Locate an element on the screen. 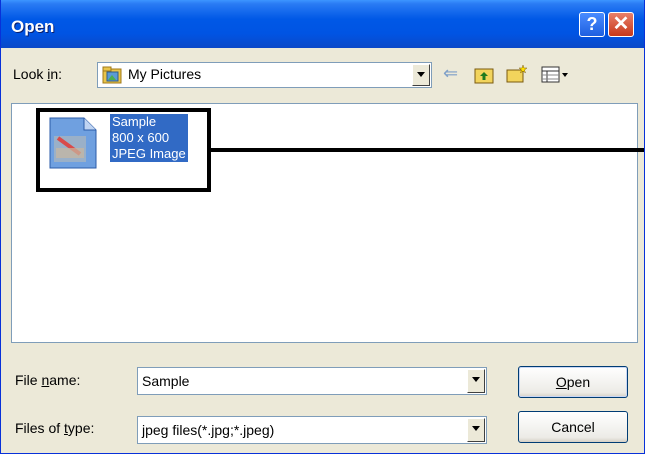 This screenshot has height=454, width=645. title-bar: Open ? ✕ is located at coordinates (322, 24).